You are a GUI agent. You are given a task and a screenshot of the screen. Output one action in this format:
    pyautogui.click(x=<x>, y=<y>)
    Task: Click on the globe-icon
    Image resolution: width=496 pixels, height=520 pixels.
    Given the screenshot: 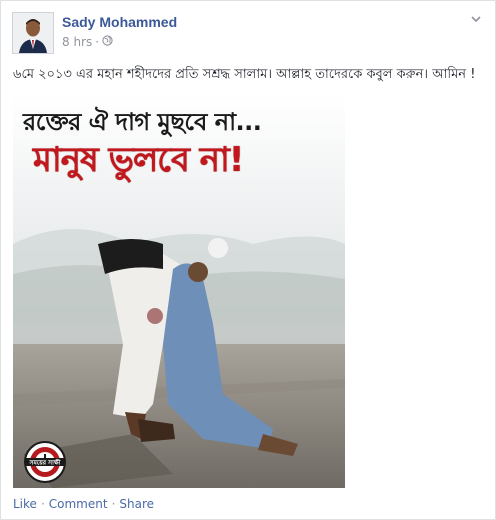 What is the action you would take?
    pyautogui.click(x=107, y=42)
    